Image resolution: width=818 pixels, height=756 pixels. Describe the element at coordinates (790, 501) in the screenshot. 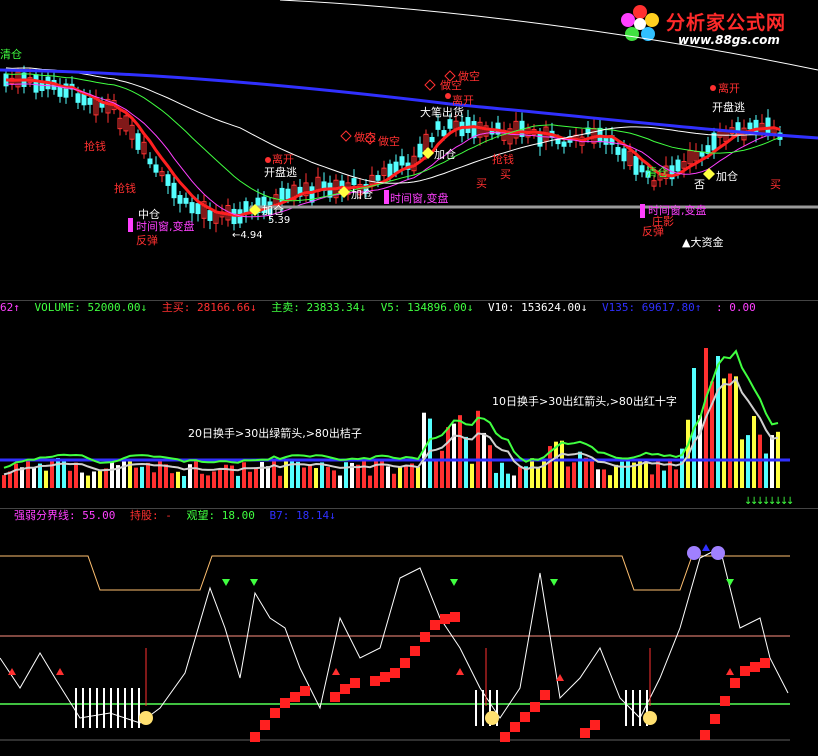

I see `green-arrow-icon: ↓` at that location.